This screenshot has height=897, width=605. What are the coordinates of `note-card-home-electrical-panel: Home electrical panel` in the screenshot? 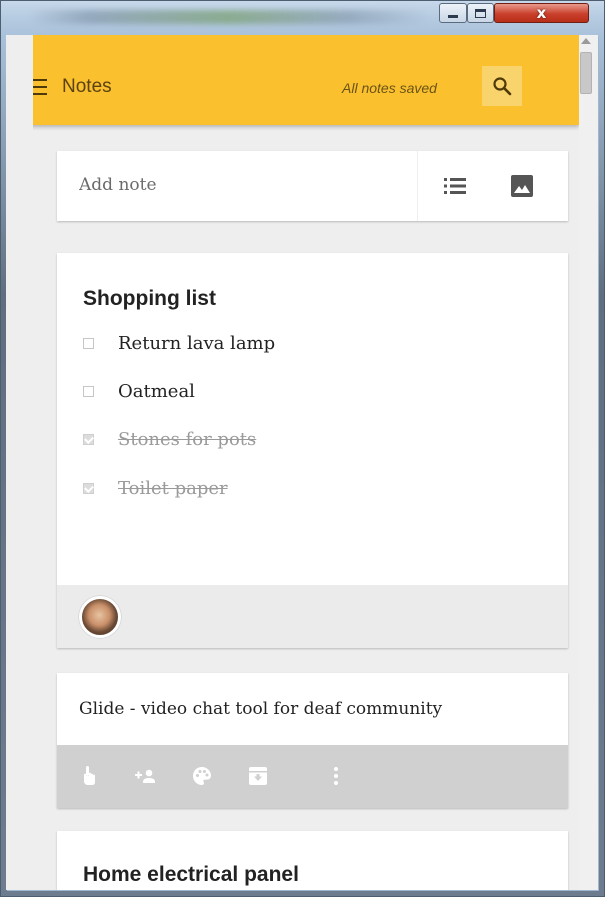 It's located at (312, 860).